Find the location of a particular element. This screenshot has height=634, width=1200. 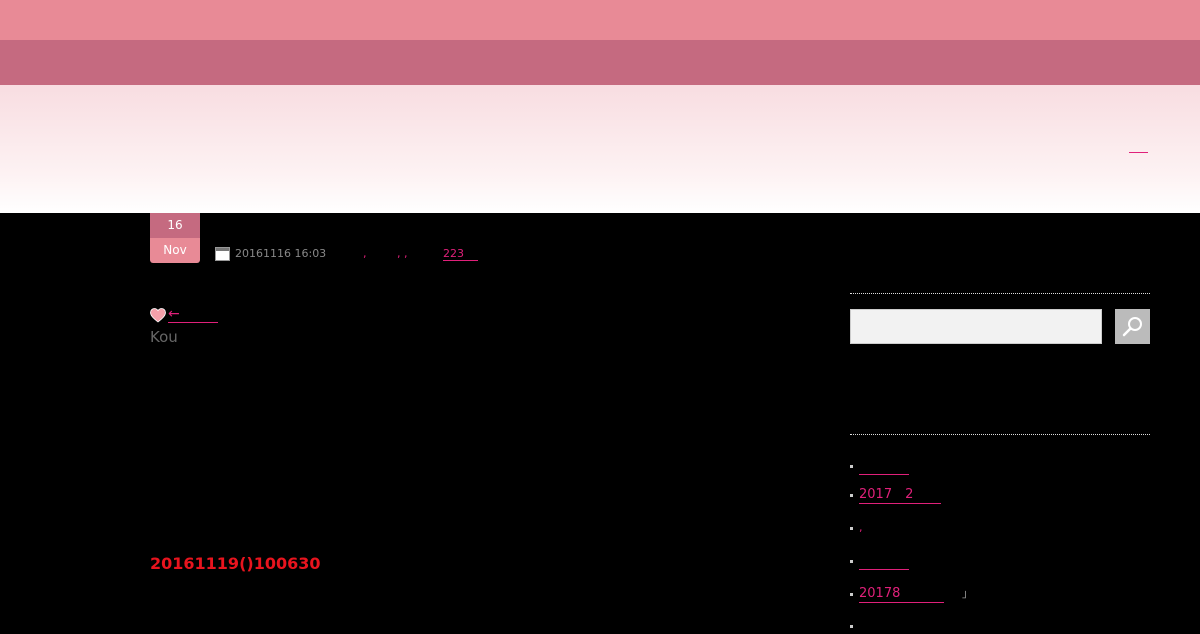

top-banner is located at coordinates (600, 20).